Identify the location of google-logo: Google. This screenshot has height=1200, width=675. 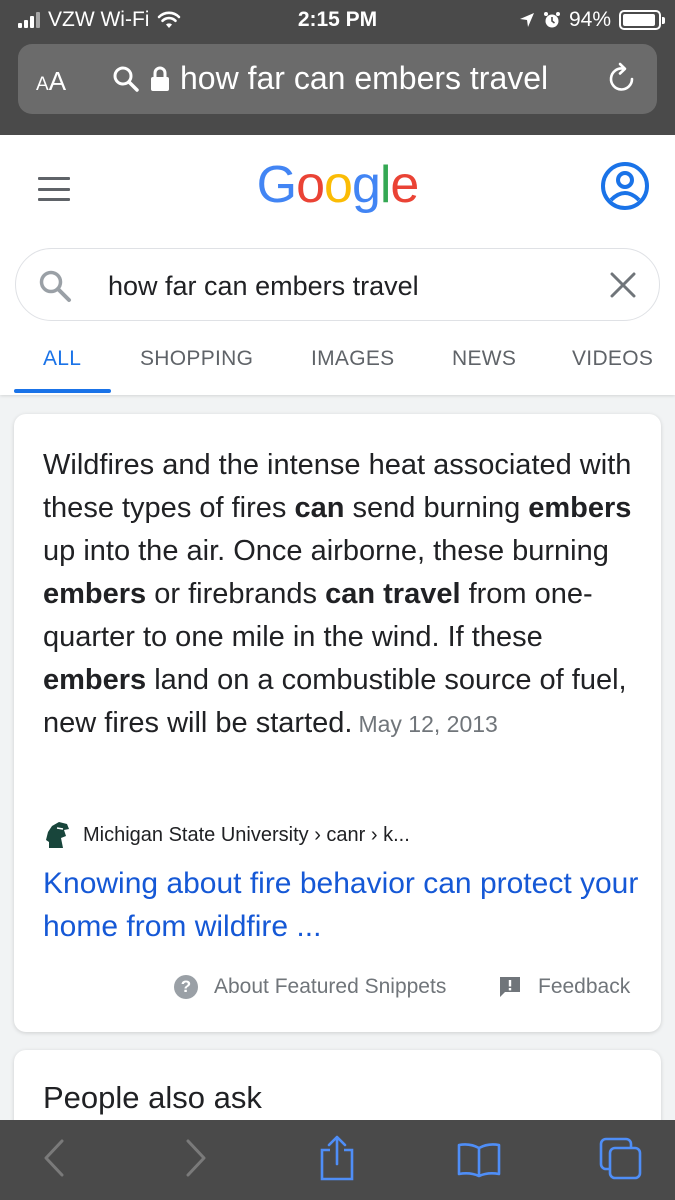
(337, 185).